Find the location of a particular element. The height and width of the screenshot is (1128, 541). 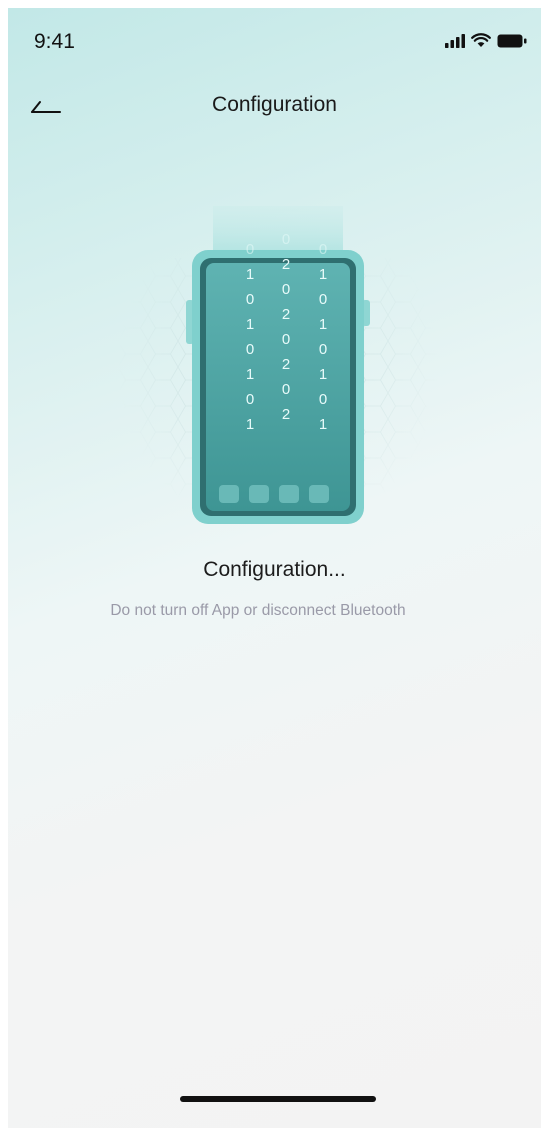

page-title: Configuration is located at coordinates (274, 104).